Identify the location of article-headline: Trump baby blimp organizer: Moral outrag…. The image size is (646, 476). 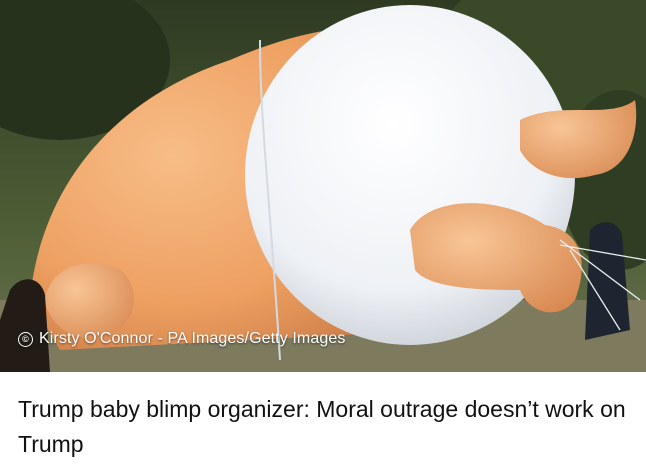
(323, 427).